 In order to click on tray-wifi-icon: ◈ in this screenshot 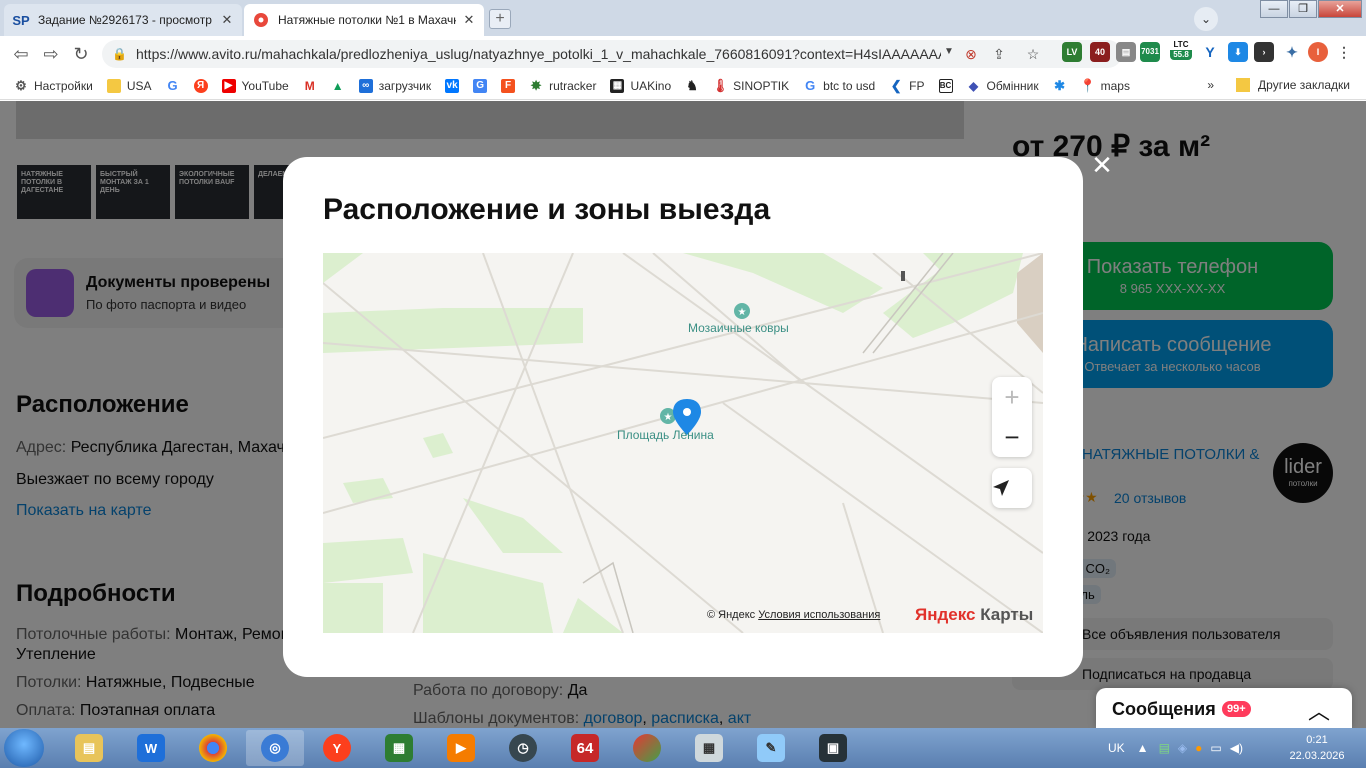, I will do `click(1182, 748)`.